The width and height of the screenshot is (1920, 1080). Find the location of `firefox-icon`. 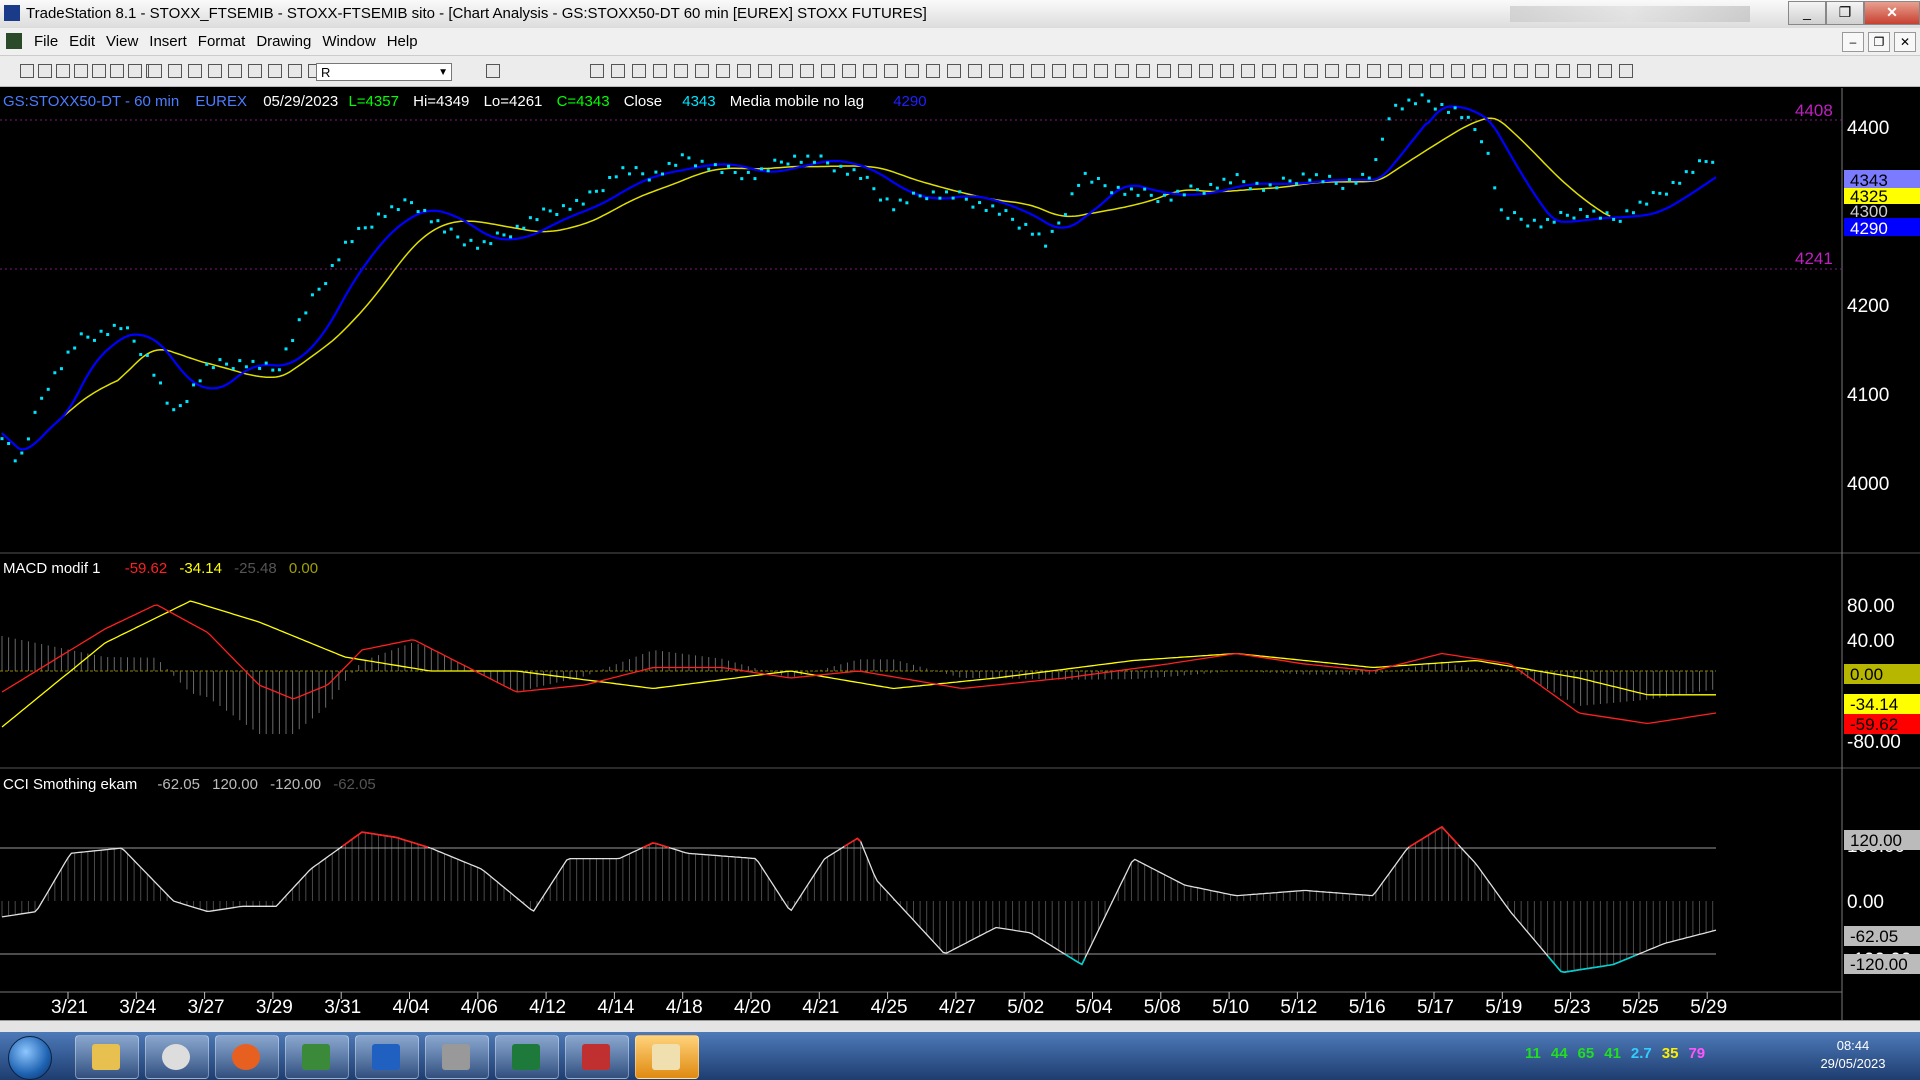

firefox-icon is located at coordinates (247, 1057).